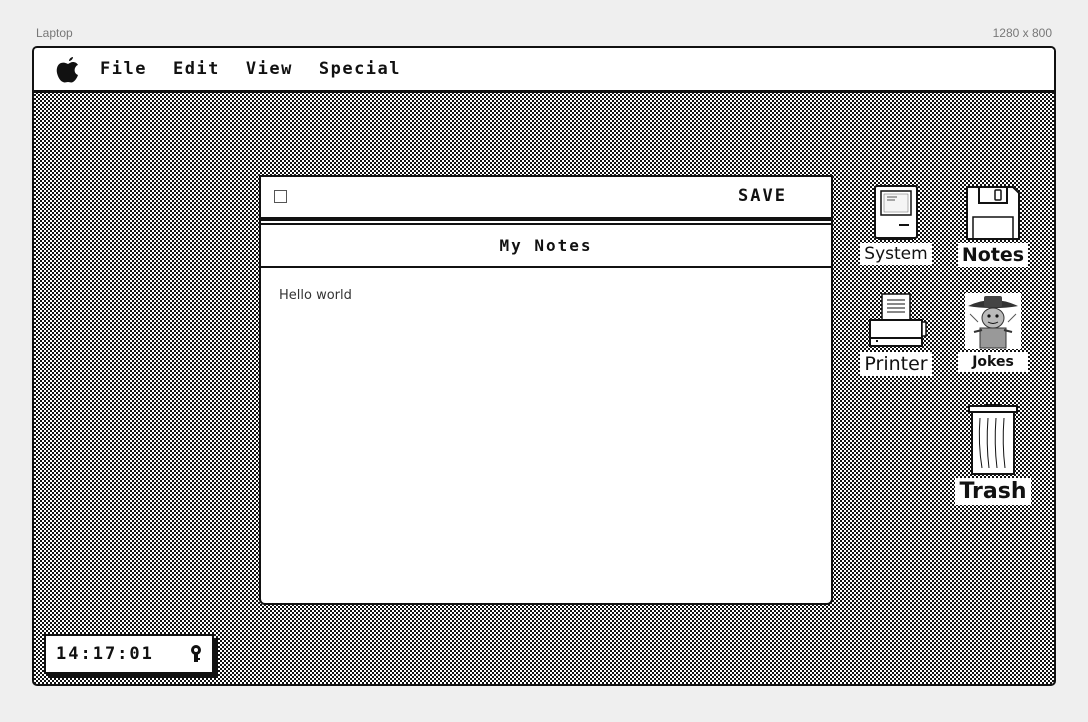 This screenshot has width=1088, height=722. What do you see at coordinates (993, 321) in the screenshot?
I see `cowboy-picture-icon` at bounding box center [993, 321].